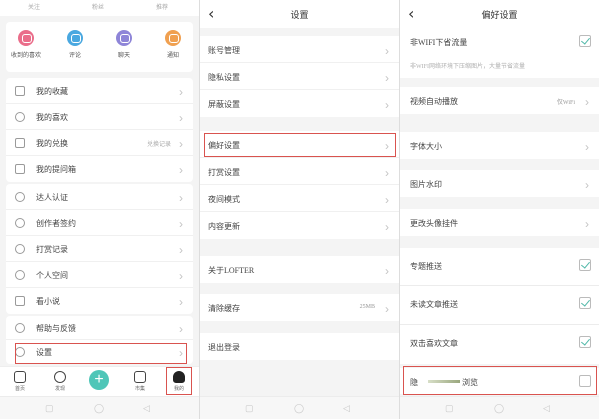  What do you see at coordinates (162, 6) in the screenshot?
I see `stat-recommend: 推荐` at bounding box center [162, 6].